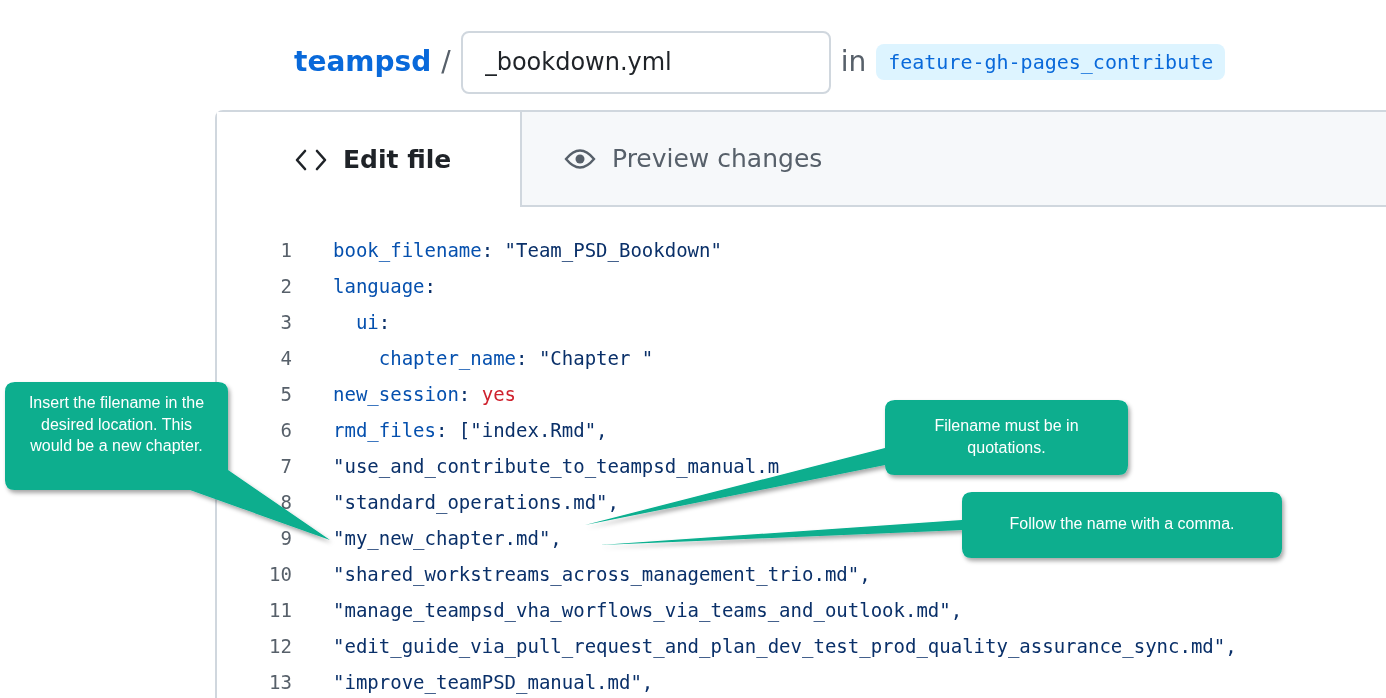 The width and height of the screenshot is (1386, 698). I want to click on code-line: ui:, so click(372, 322).